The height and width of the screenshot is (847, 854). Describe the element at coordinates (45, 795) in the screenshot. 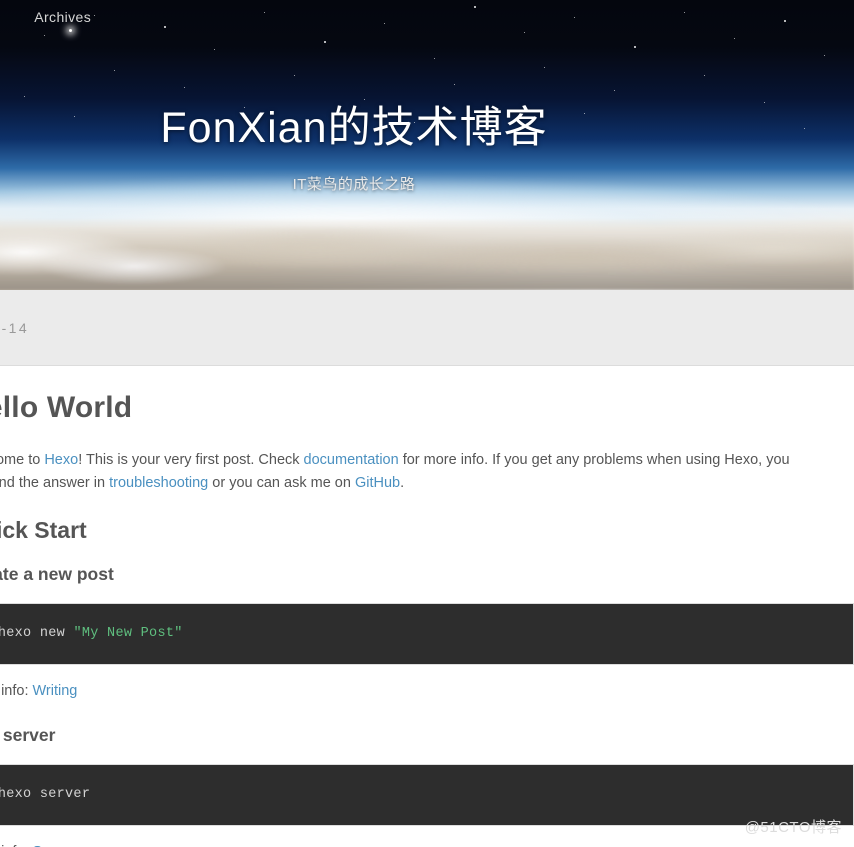

I see `code-command: hexo server` at that location.